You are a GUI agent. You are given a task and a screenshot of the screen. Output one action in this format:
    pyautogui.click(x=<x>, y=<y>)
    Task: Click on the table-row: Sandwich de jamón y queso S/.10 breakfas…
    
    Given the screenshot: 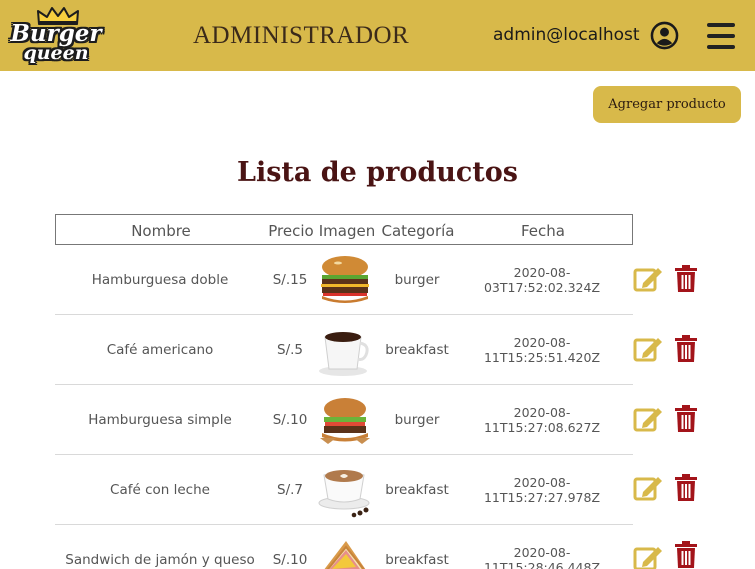 What is the action you would take?
    pyautogui.click(x=344, y=547)
    